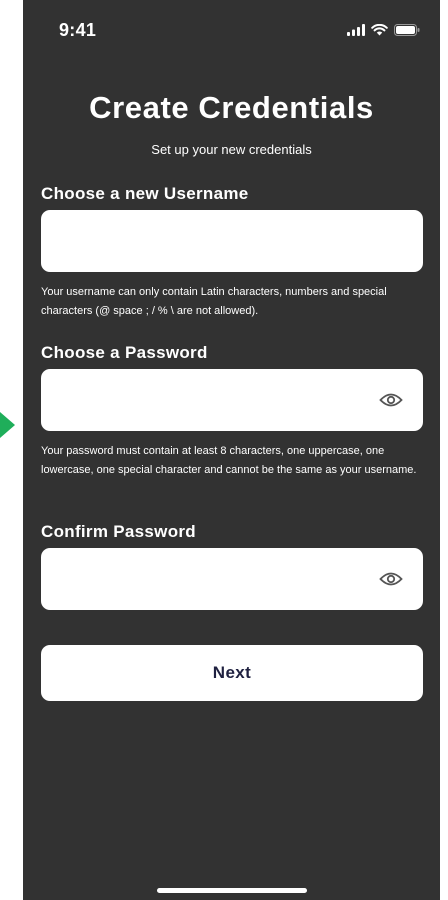 The width and height of the screenshot is (448, 900). Describe the element at coordinates (232, 890) in the screenshot. I see `home-indicator` at that location.